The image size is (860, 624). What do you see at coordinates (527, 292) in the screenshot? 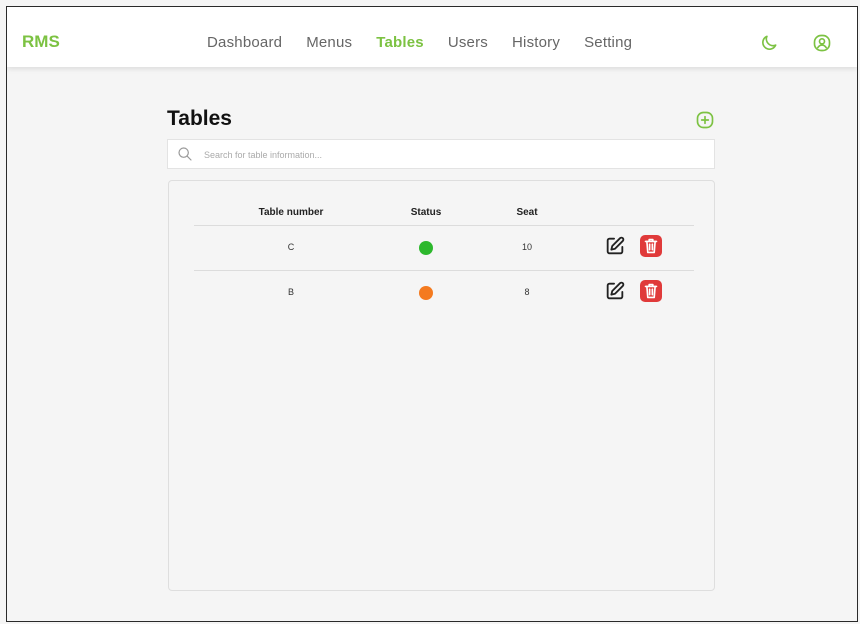
I see `seat-cell: 8` at bounding box center [527, 292].